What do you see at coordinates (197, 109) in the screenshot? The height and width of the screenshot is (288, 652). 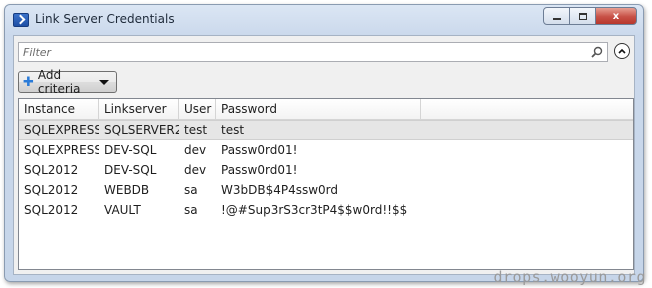 I see `column-header-user: User` at bounding box center [197, 109].